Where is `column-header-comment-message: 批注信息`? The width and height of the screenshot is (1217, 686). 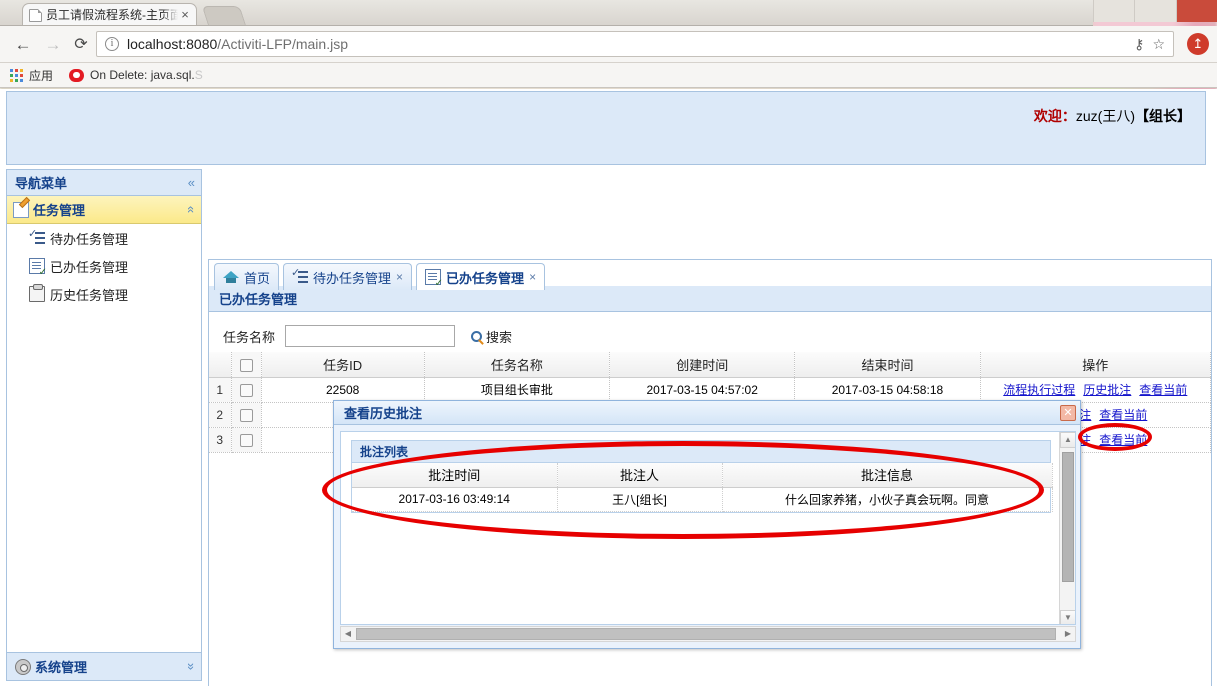
column-header-comment-message: 批注信息 is located at coordinates (887, 475).